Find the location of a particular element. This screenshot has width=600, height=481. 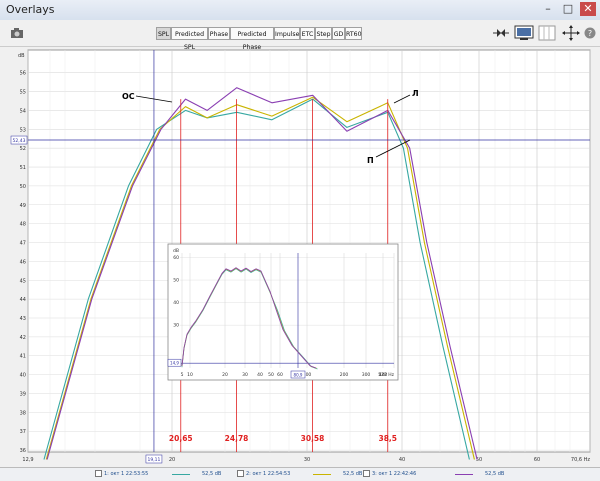

y-tick-label: 51 is located at coordinates (23, 168).